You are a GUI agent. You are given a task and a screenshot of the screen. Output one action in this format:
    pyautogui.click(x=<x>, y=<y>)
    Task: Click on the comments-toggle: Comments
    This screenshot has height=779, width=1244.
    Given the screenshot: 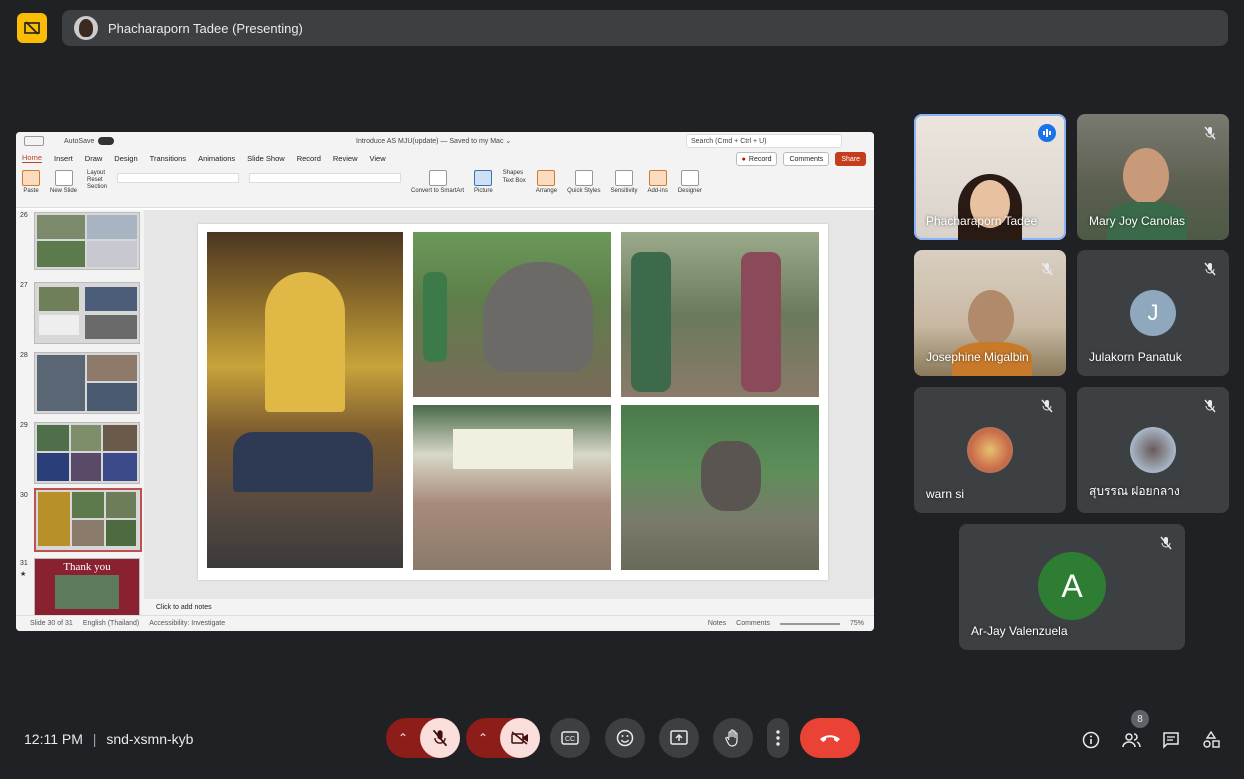 What is the action you would take?
    pyautogui.click(x=753, y=623)
    